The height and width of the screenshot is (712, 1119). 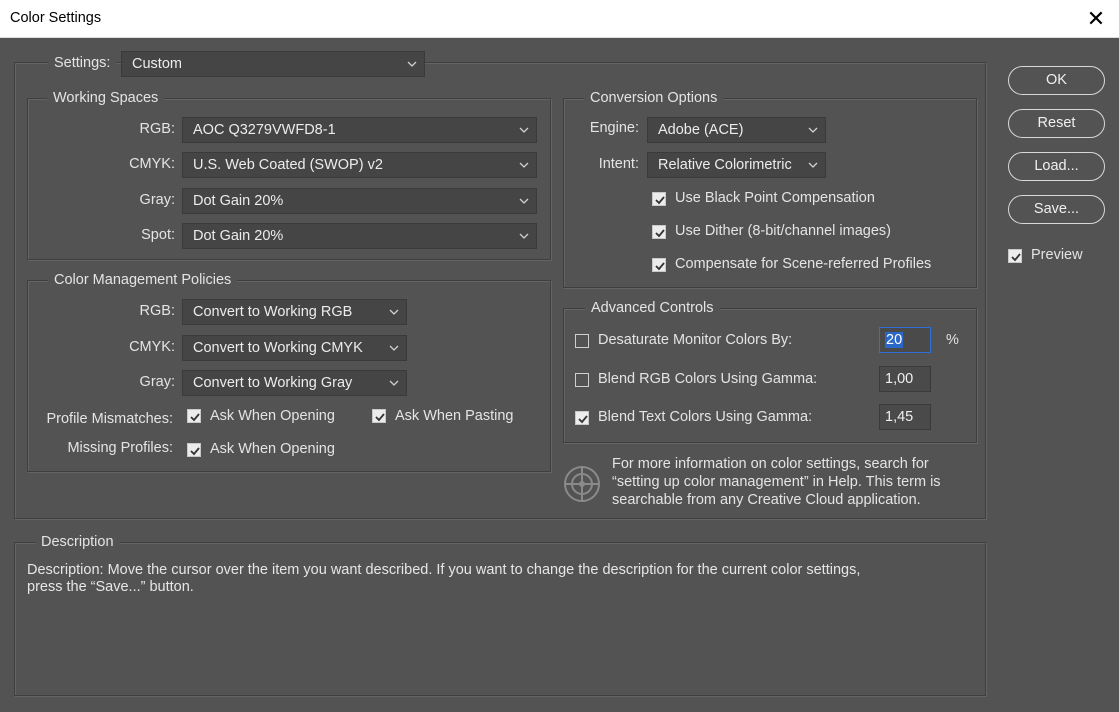 I want to click on blend-rgb-label: Blend RGB Colors Using Gamma:, so click(x=708, y=379).